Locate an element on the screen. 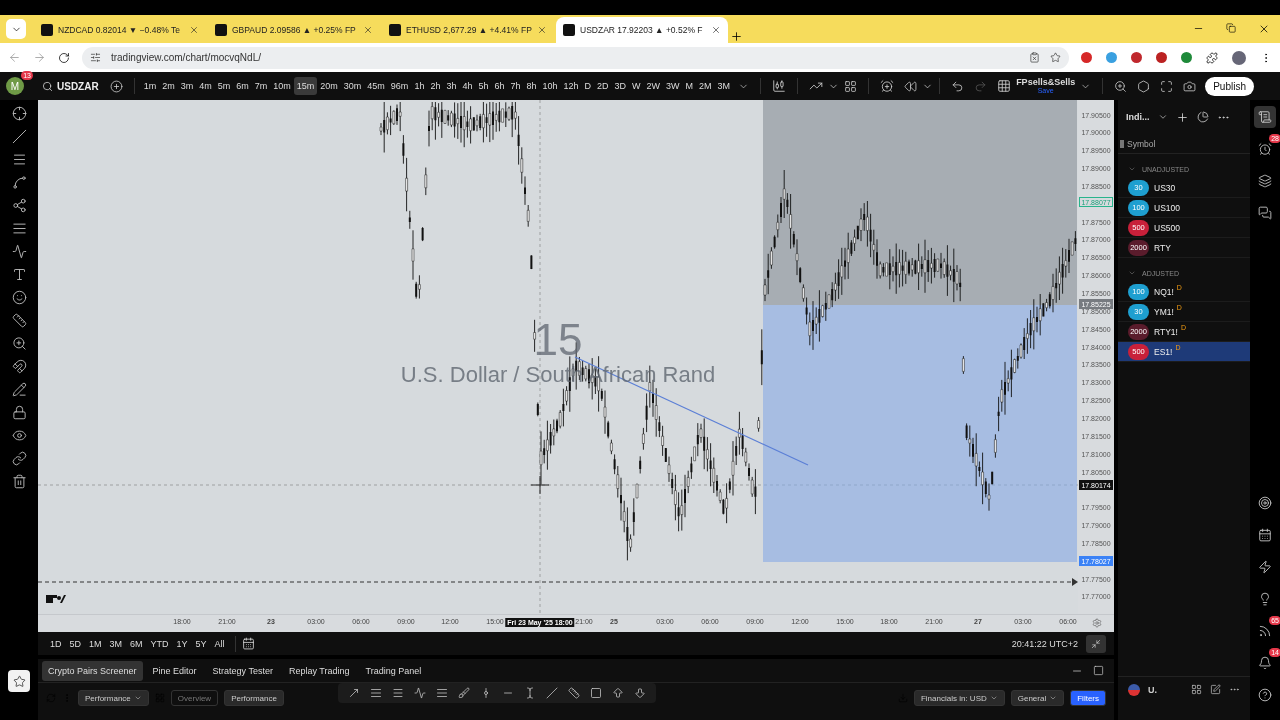 Image resolution: width=1280 pixels, height=720 pixels. range-button: 1Y is located at coordinates (182, 643).